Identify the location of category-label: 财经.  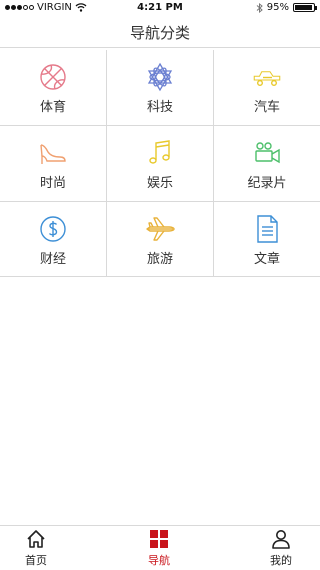
(52, 259).